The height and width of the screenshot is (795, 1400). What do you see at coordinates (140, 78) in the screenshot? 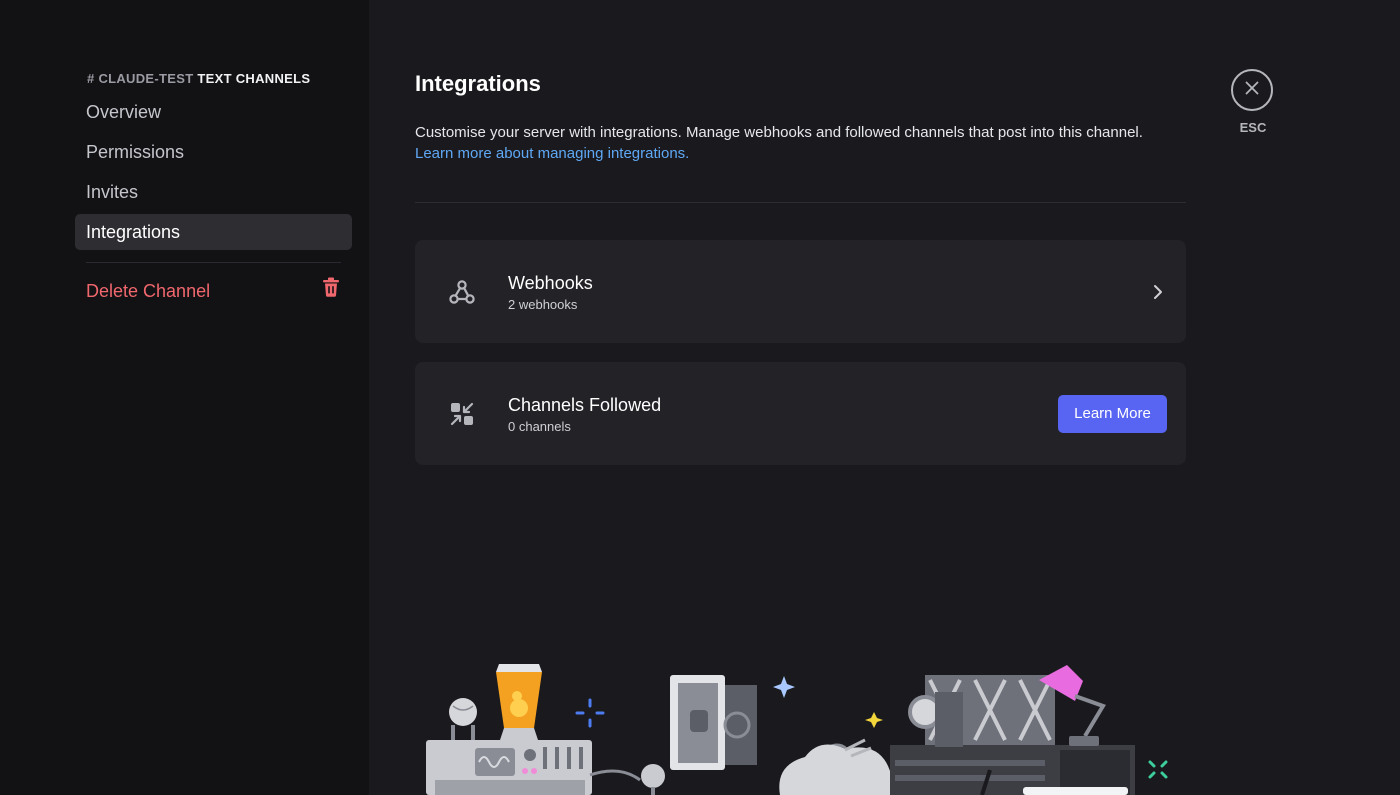
I see `sidebar-header-channel: # CLAUDE-TEST` at bounding box center [140, 78].